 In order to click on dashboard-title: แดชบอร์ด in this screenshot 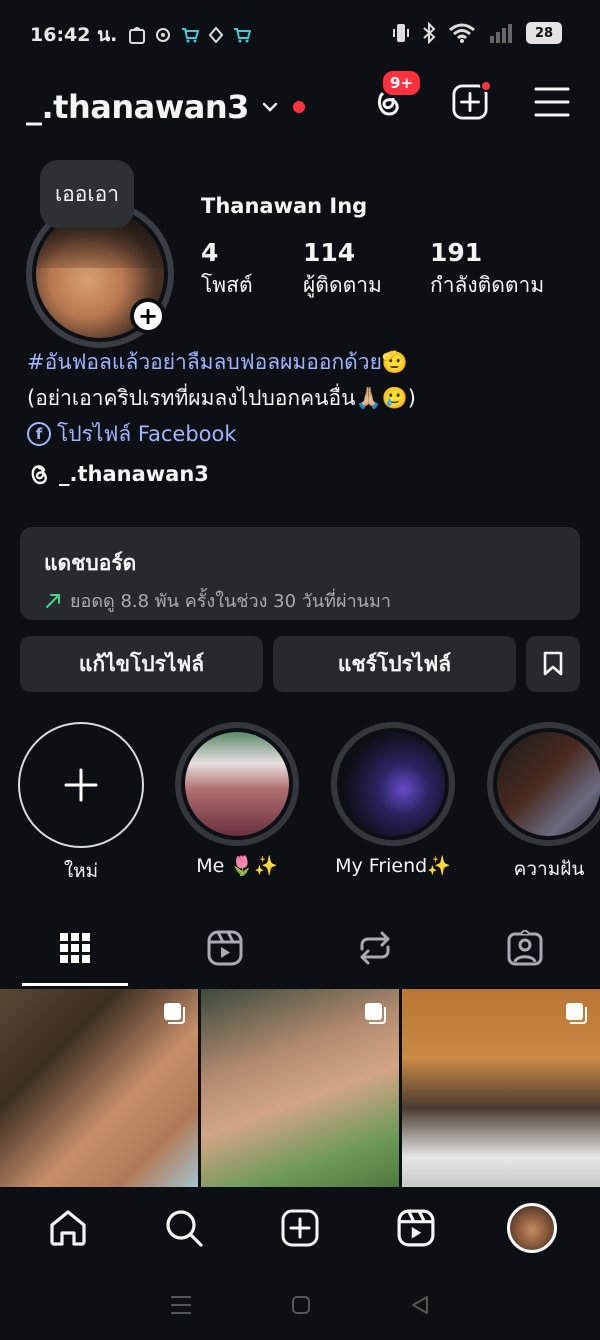, I will do `click(90, 563)`.